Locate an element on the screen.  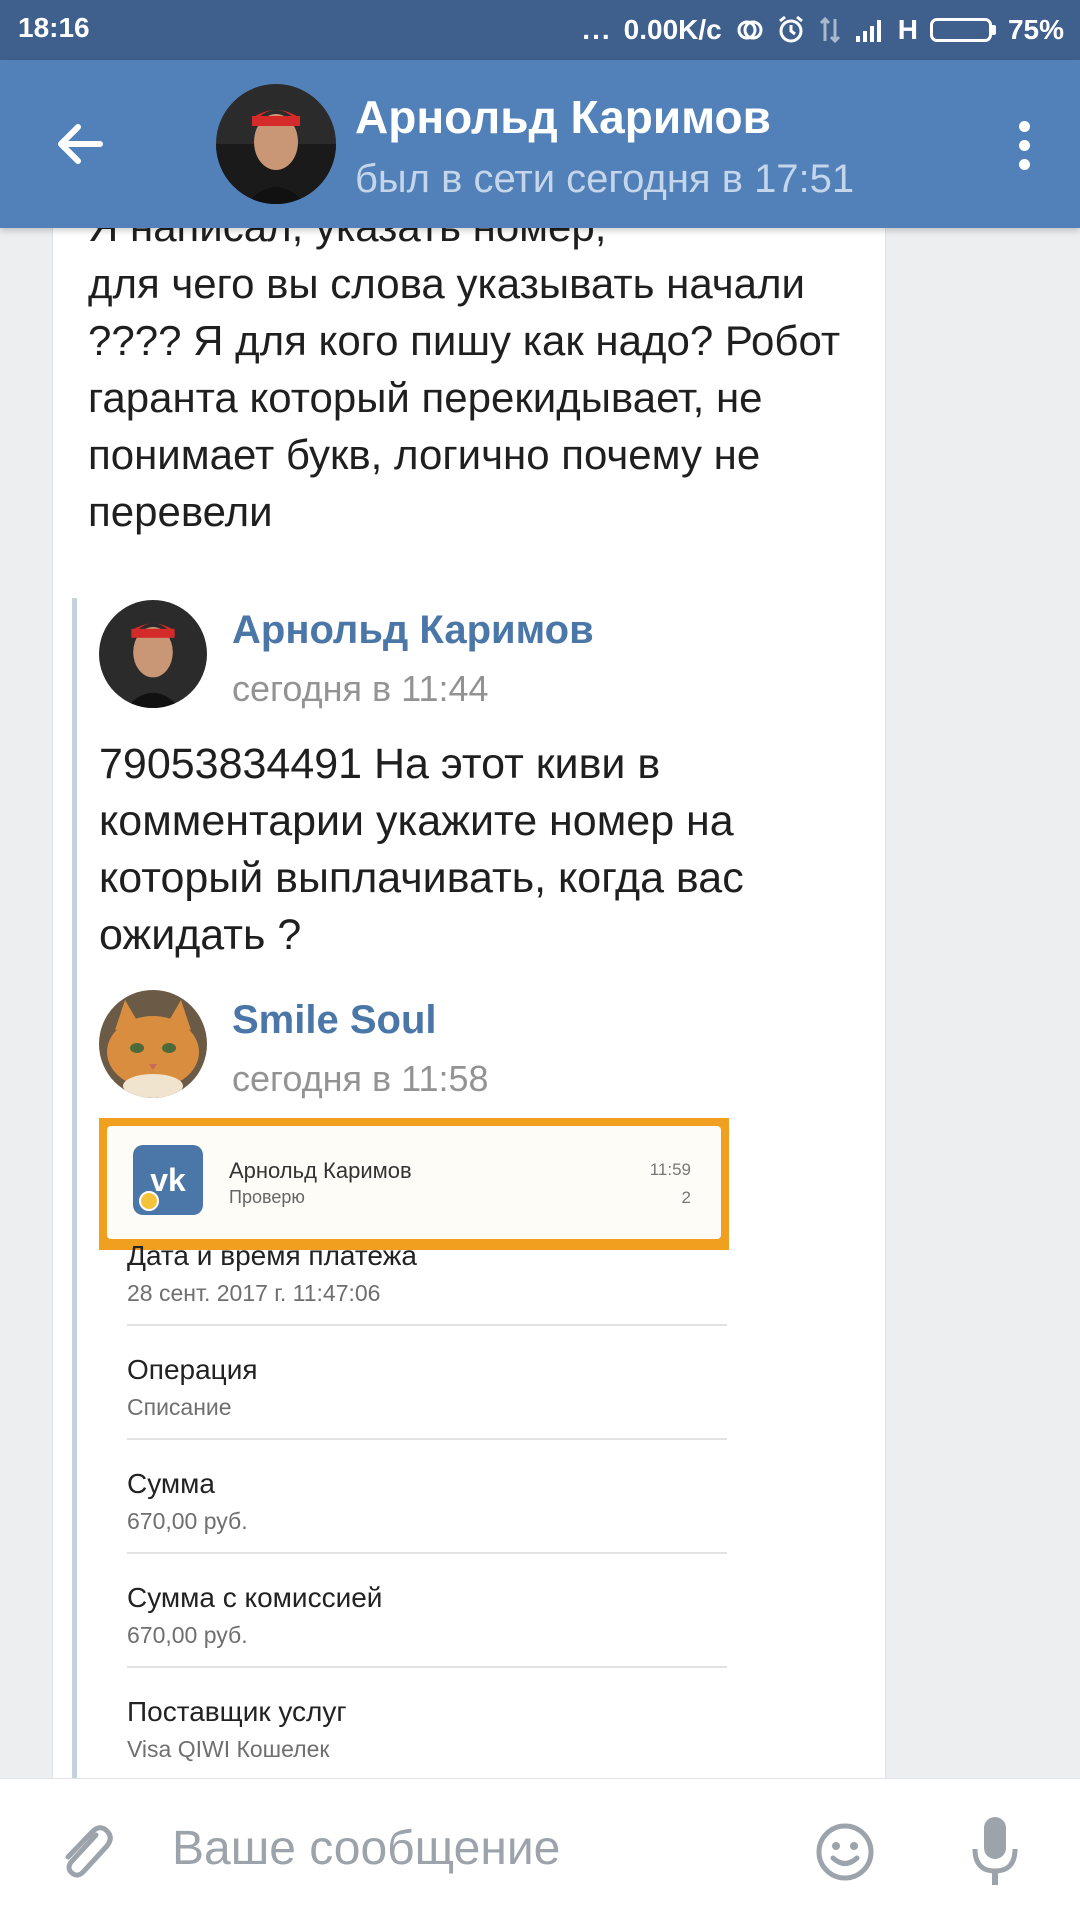
status-icons: ... 0.00K/c H 75% is located at coordinates (823, 30).